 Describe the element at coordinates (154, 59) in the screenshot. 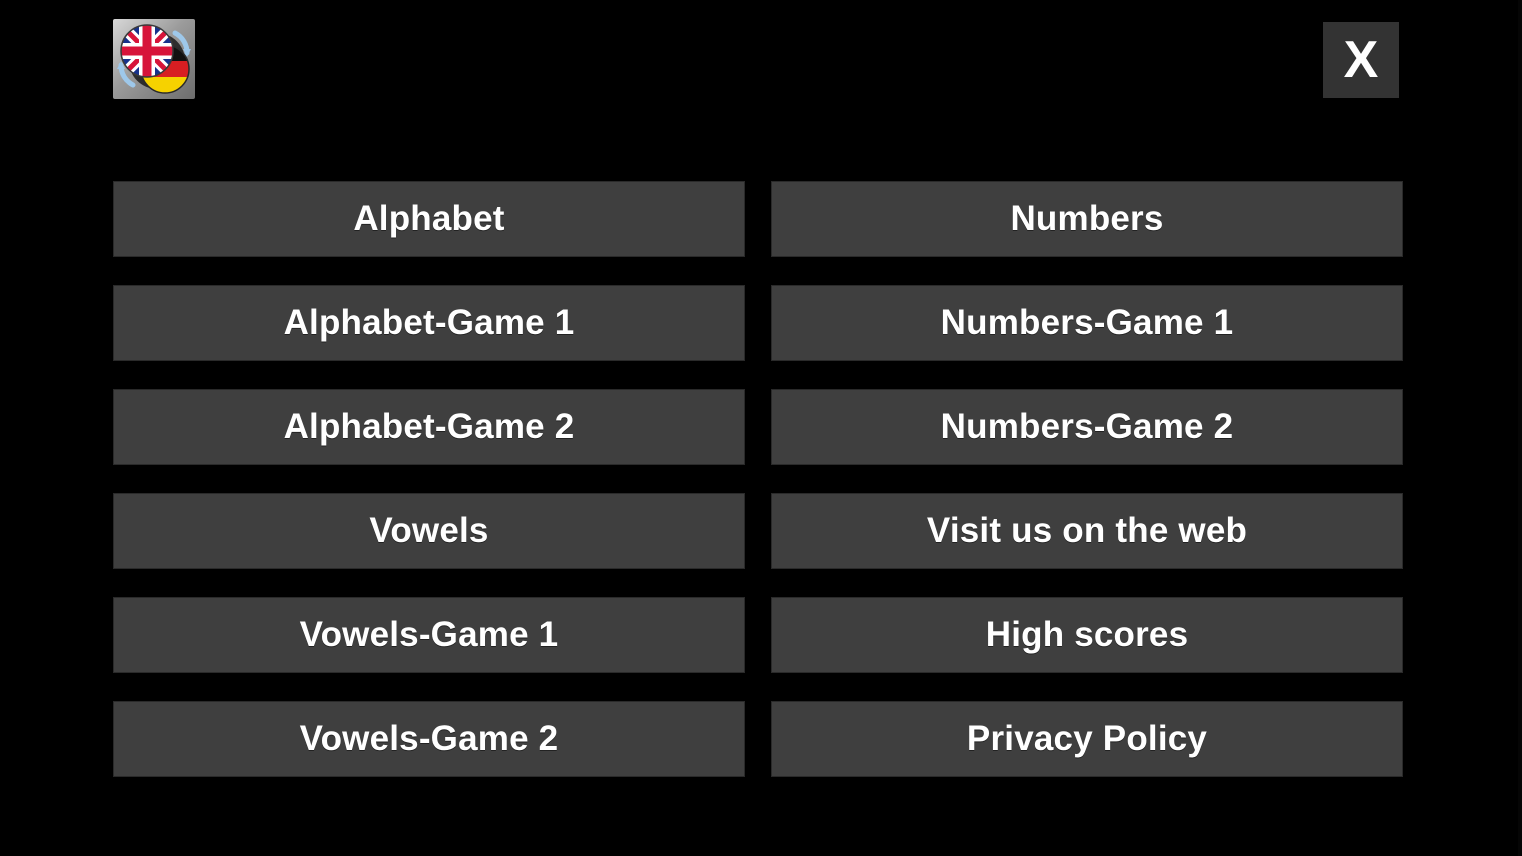

I see `uk-german-flag-translate-icon` at that location.